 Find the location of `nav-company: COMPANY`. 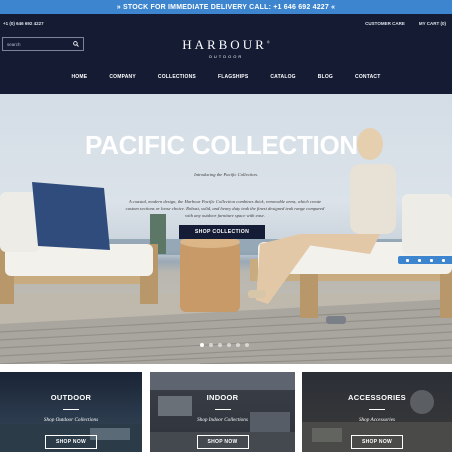

nav-company: COMPANY is located at coordinates (122, 77).